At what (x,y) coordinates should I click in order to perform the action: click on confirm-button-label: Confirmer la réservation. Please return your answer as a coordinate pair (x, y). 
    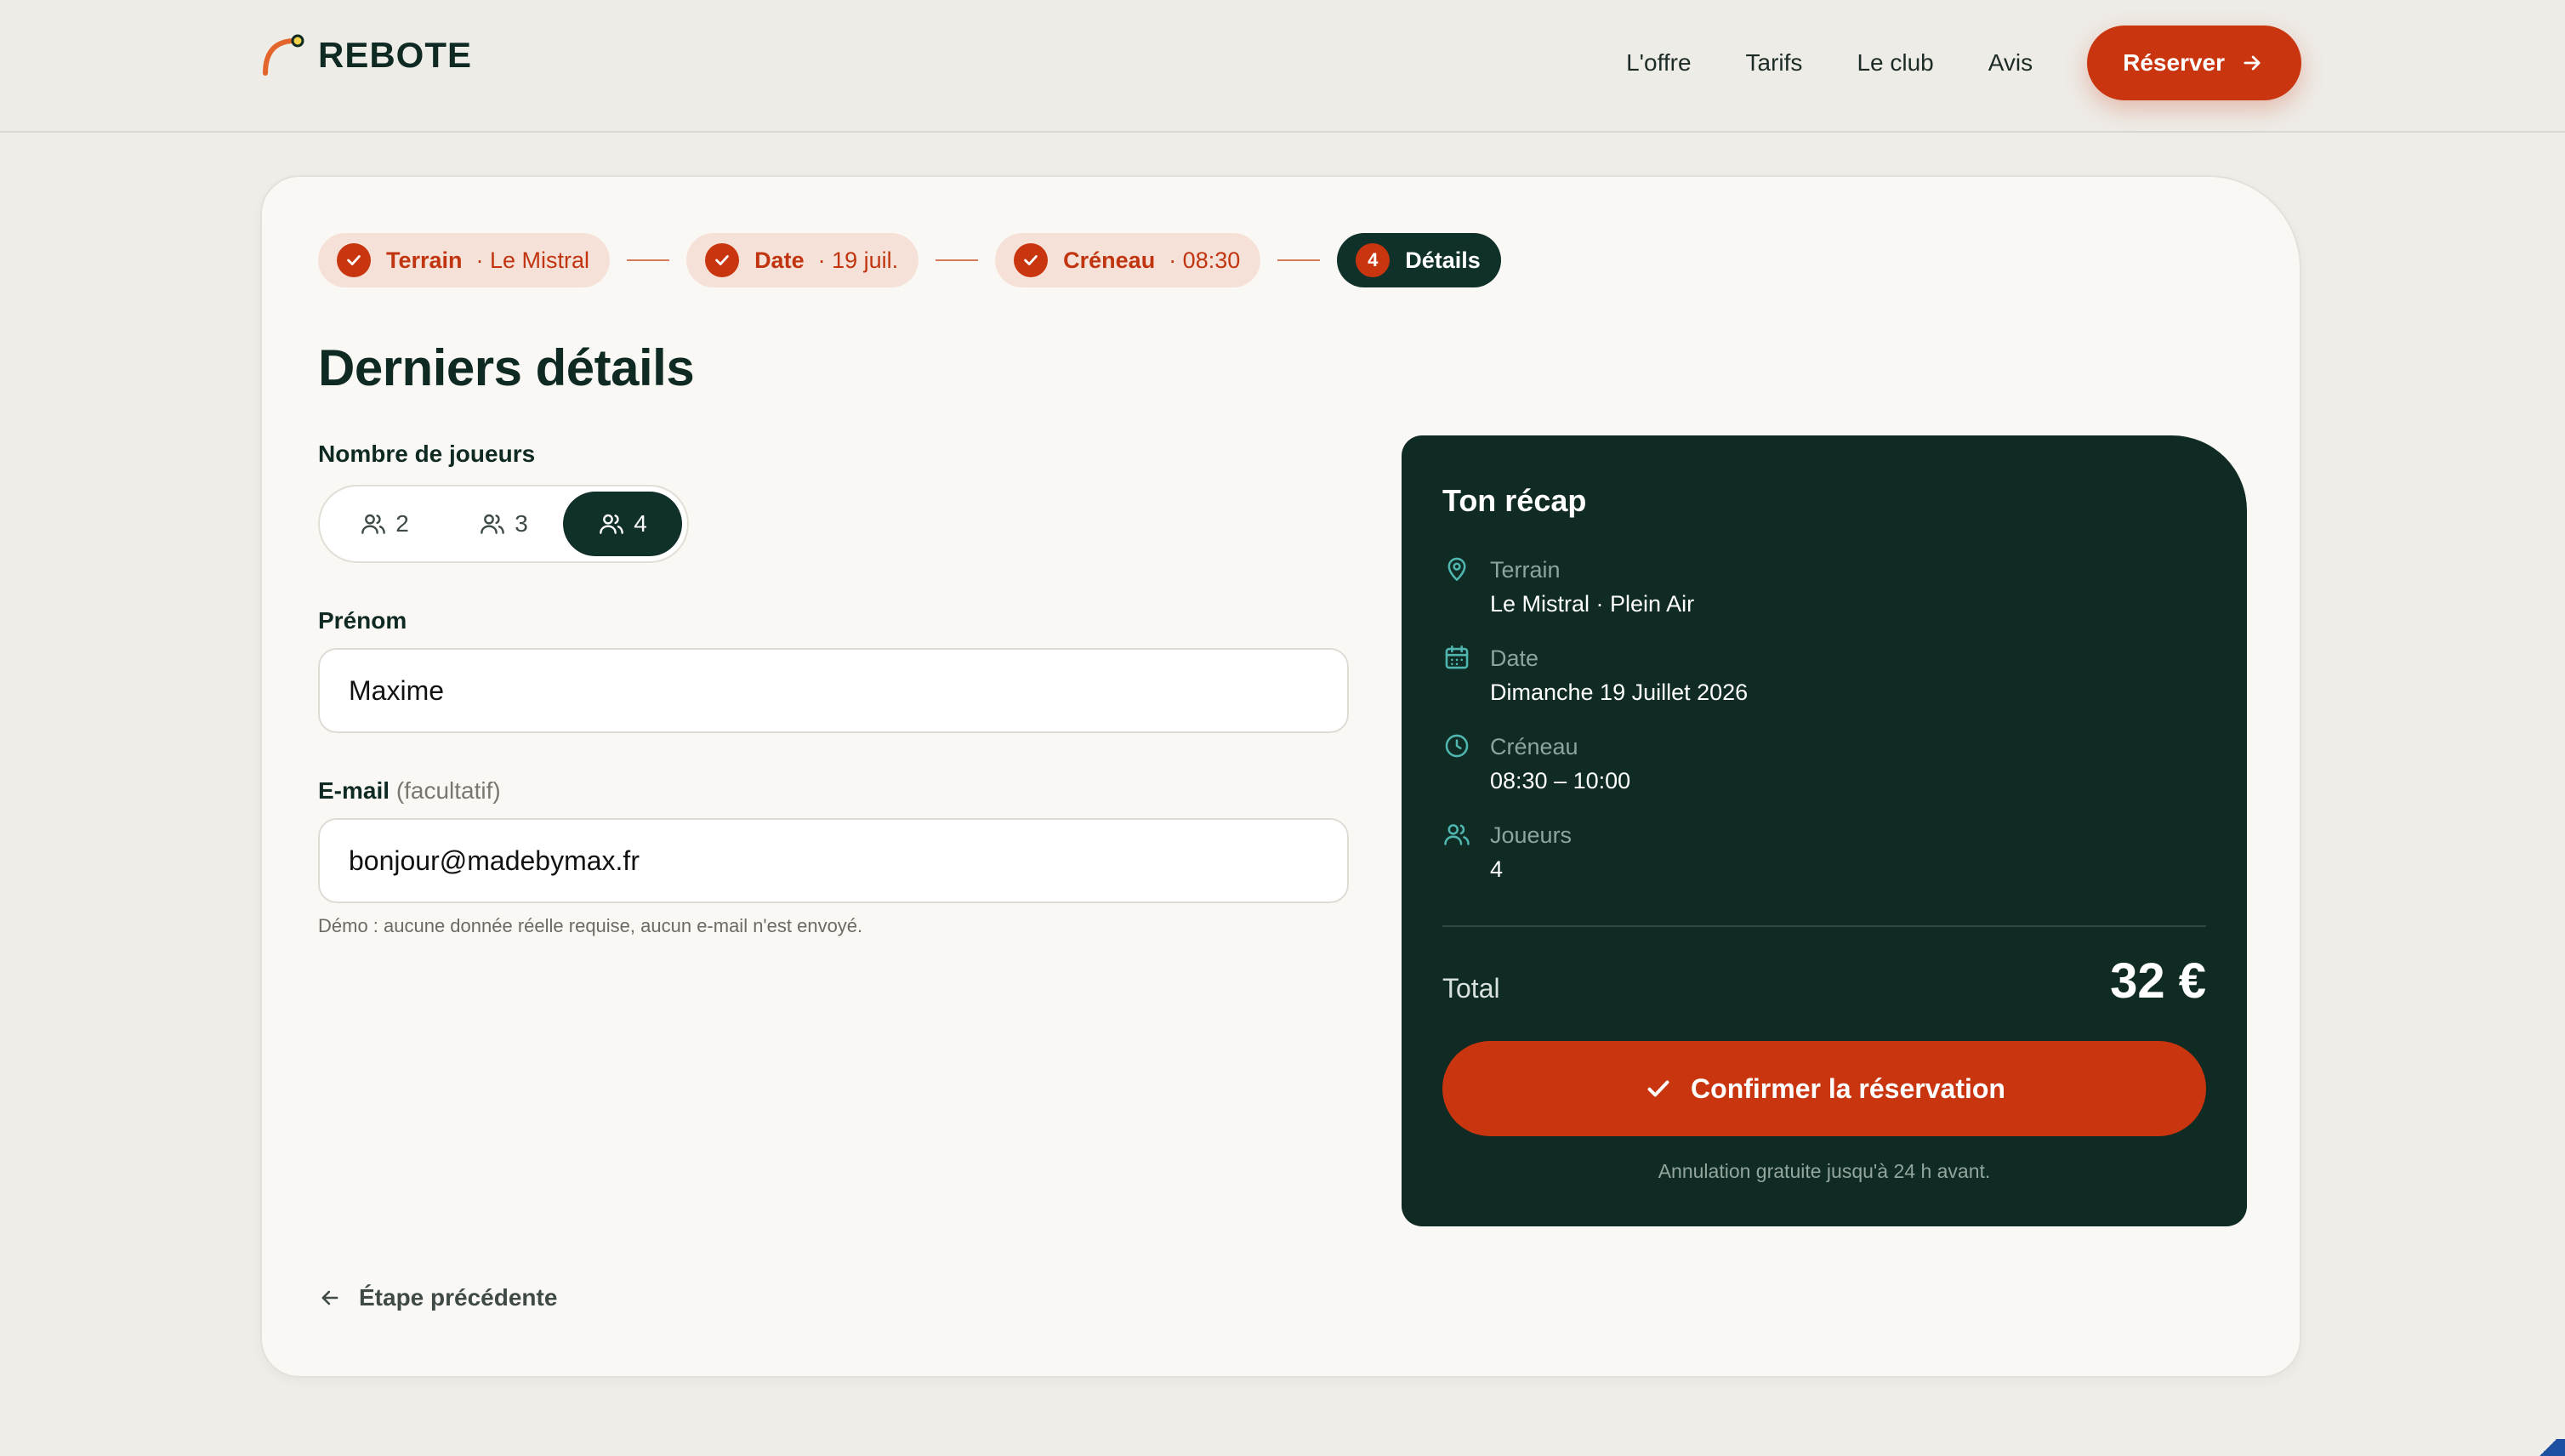
    Looking at the image, I should click on (1848, 1088).